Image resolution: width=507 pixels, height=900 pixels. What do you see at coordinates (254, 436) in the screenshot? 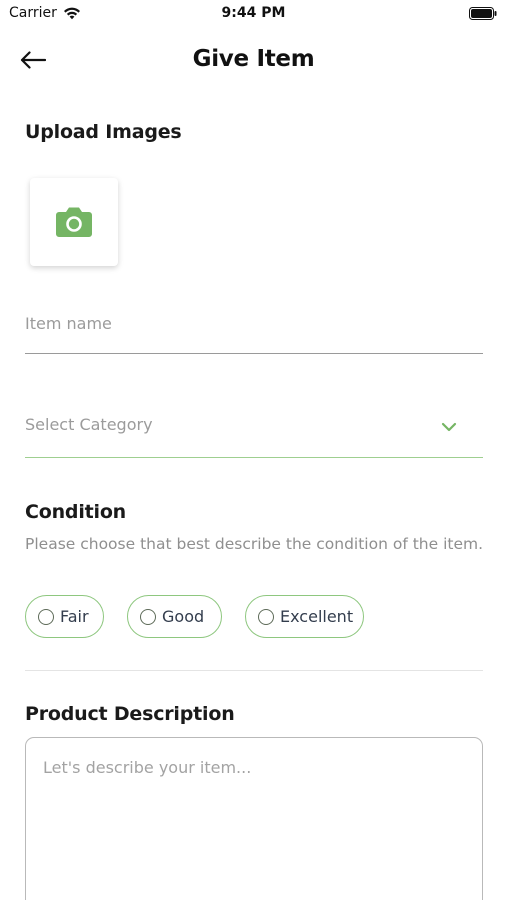
I see `select-category-dropdown: Select Category` at bounding box center [254, 436].